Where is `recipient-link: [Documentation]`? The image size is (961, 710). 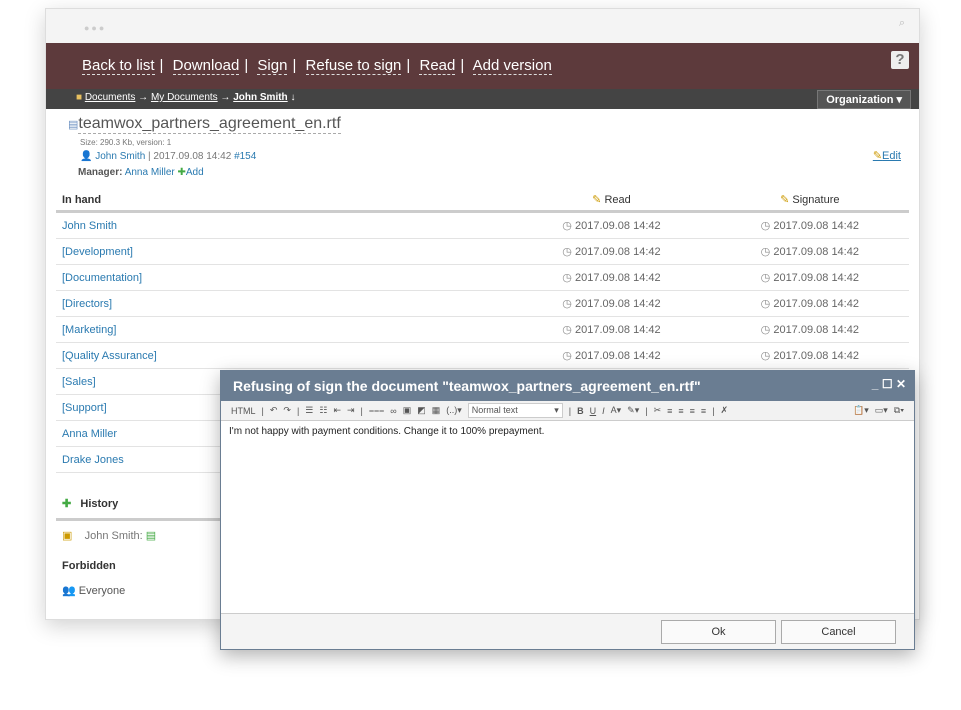 recipient-link: [Documentation] is located at coordinates (284, 278).